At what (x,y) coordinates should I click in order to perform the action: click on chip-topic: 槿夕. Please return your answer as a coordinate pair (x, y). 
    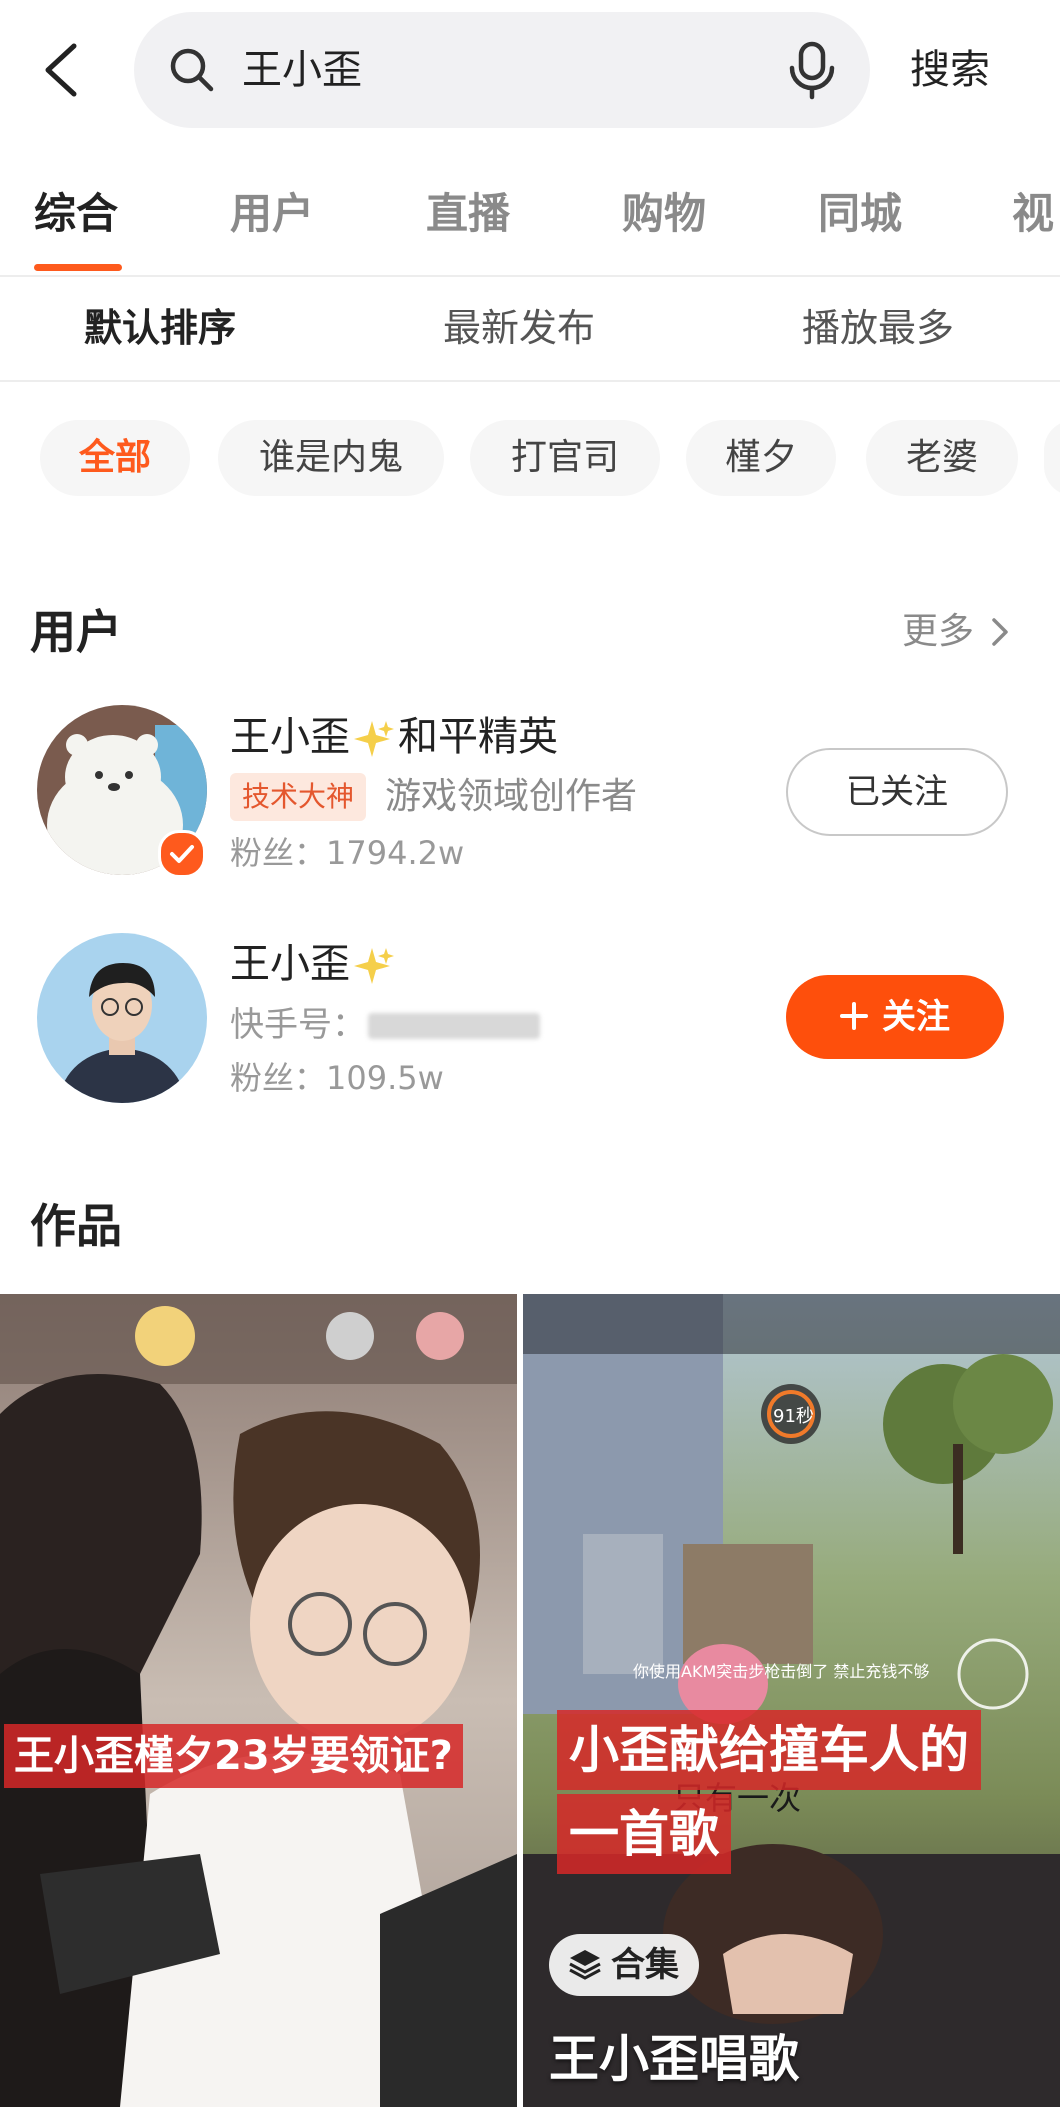
    Looking at the image, I should click on (761, 458).